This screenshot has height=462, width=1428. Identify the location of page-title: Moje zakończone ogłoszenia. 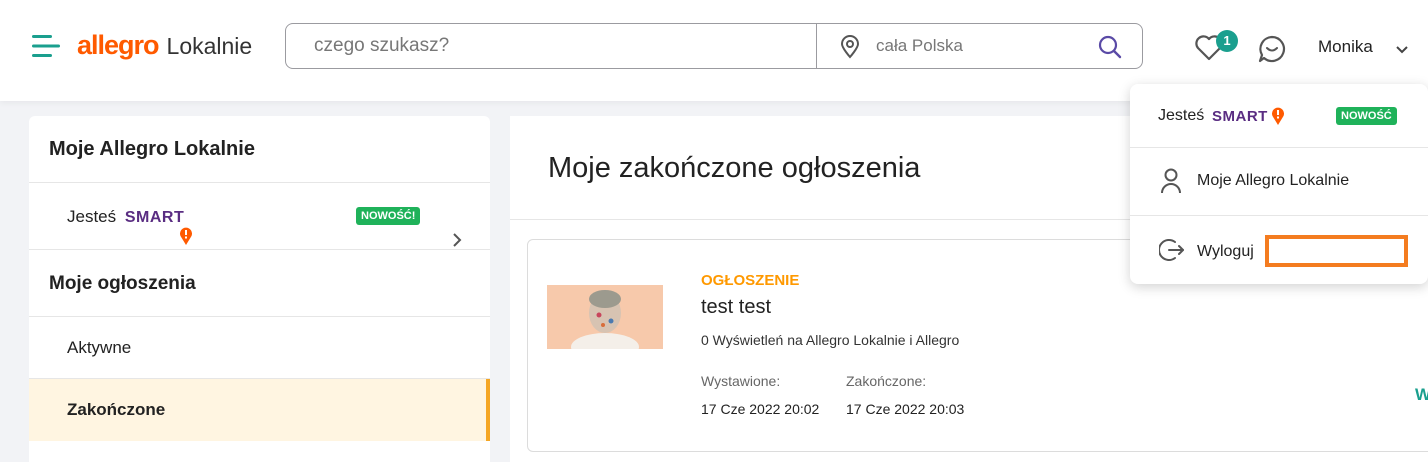
(734, 168).